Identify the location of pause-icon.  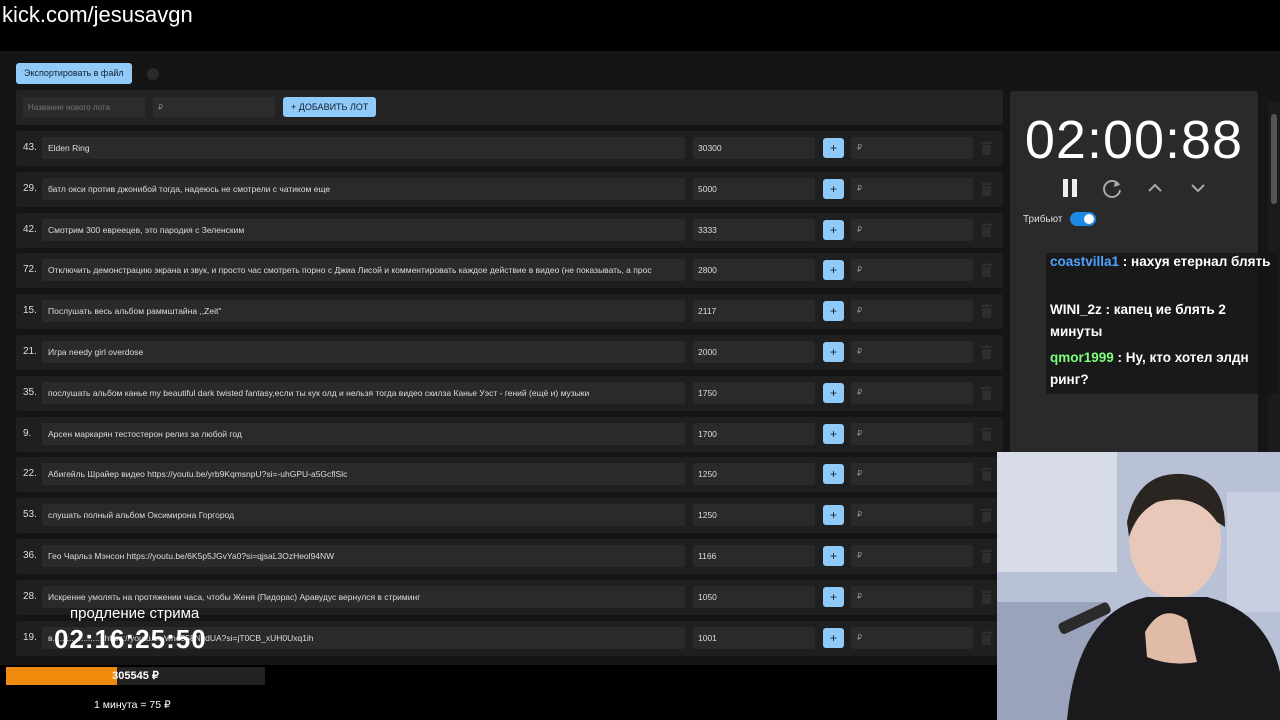
(1071, 188).